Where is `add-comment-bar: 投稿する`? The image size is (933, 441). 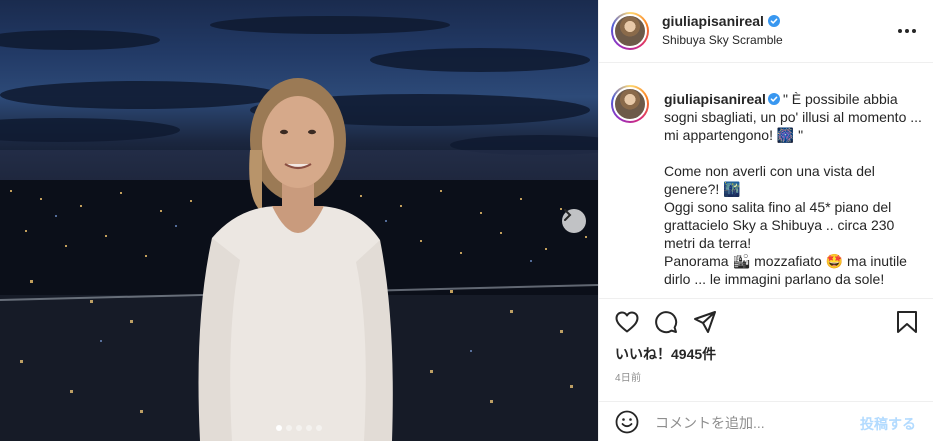
add-comment-bar: 投稿する is located at coordinates (766, 421).